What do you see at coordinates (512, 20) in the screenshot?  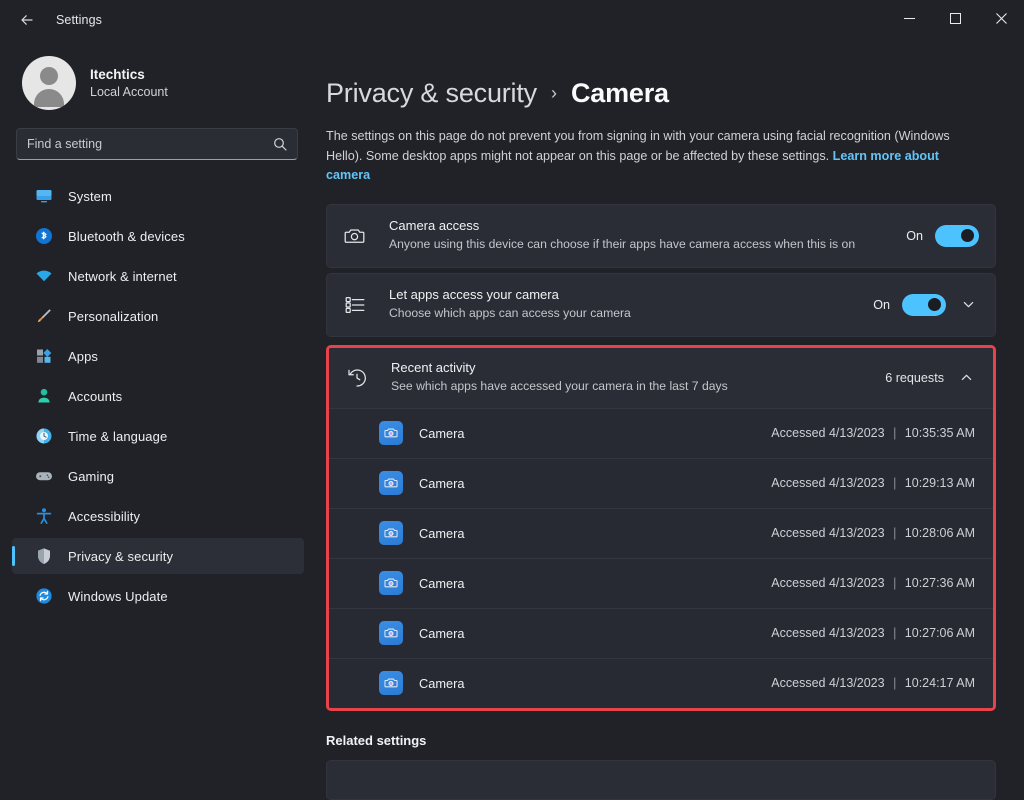 I see `title-bar: Settings` at bounding box center [512, 20].